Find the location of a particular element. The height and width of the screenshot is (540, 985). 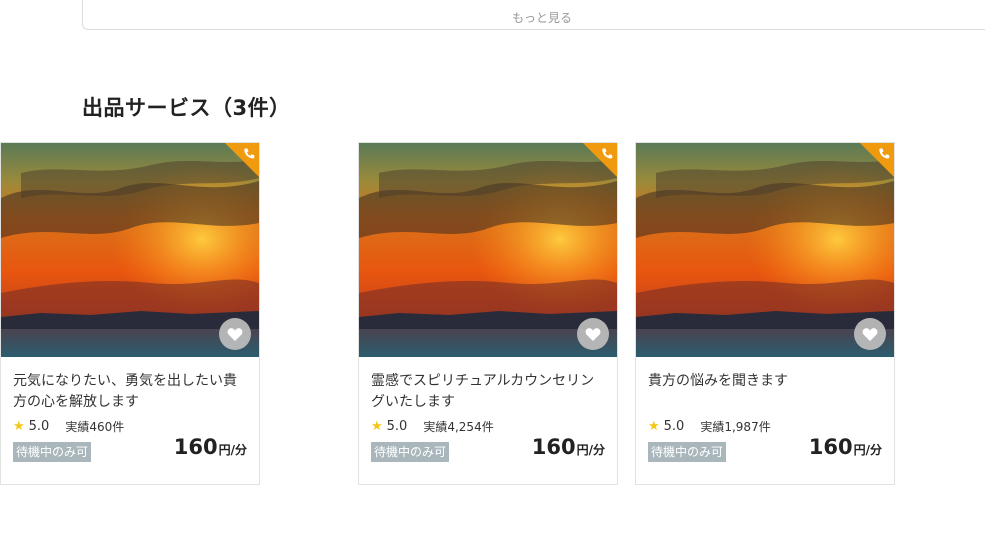

record-count: 実績4,254件 is located at coordinates (458, 427).